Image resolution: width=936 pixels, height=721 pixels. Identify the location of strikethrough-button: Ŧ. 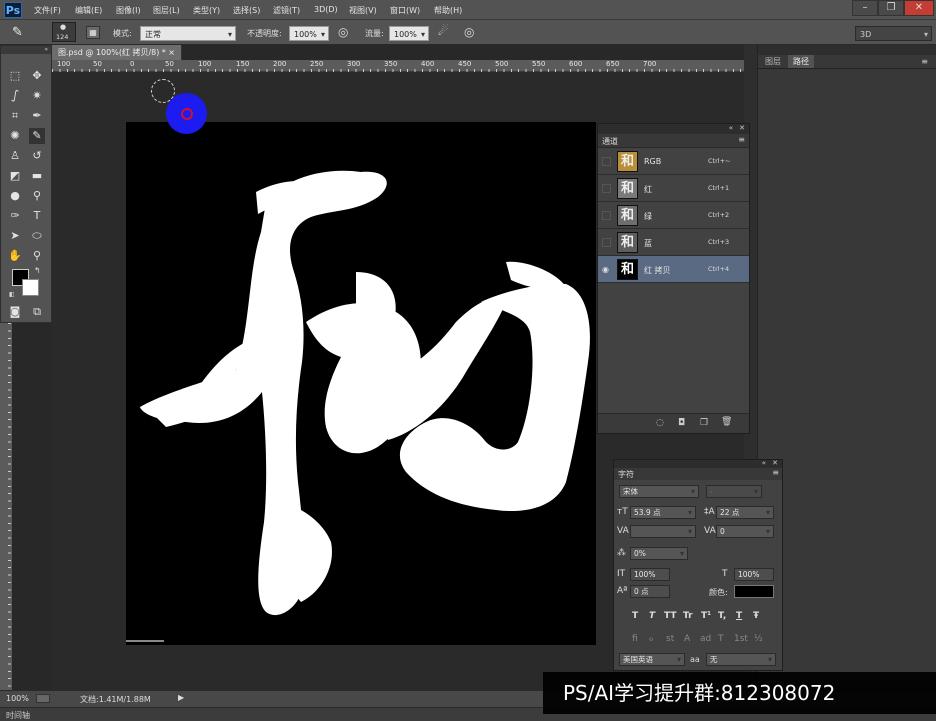
(756, 616).